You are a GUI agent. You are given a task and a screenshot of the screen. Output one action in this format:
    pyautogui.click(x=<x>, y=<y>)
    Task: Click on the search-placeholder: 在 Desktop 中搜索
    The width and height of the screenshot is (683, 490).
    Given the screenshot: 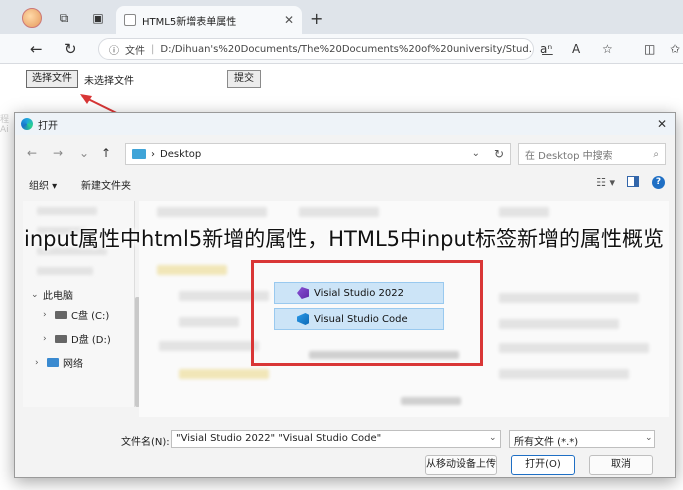 What is the action you would take?
    pyautogui.click(x=569, y=156)
    